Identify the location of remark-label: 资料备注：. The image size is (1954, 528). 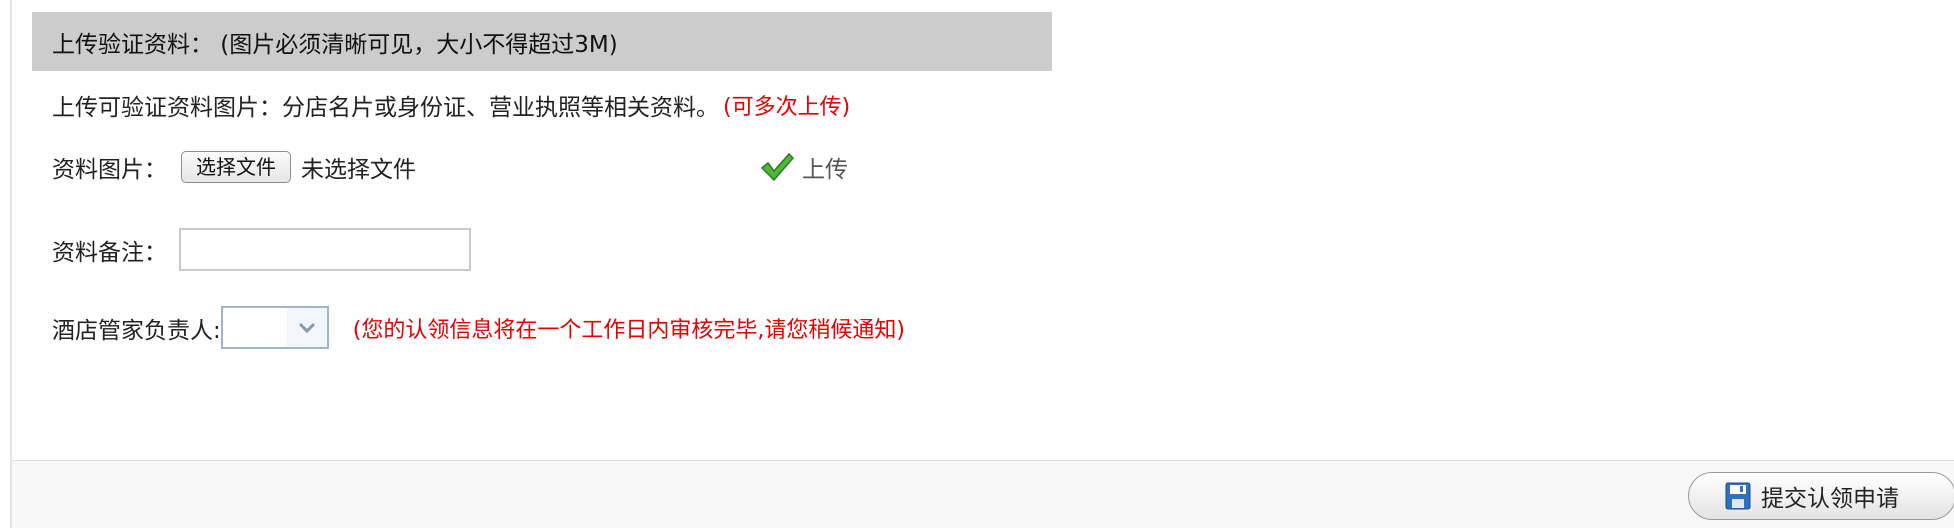
(109, 252).